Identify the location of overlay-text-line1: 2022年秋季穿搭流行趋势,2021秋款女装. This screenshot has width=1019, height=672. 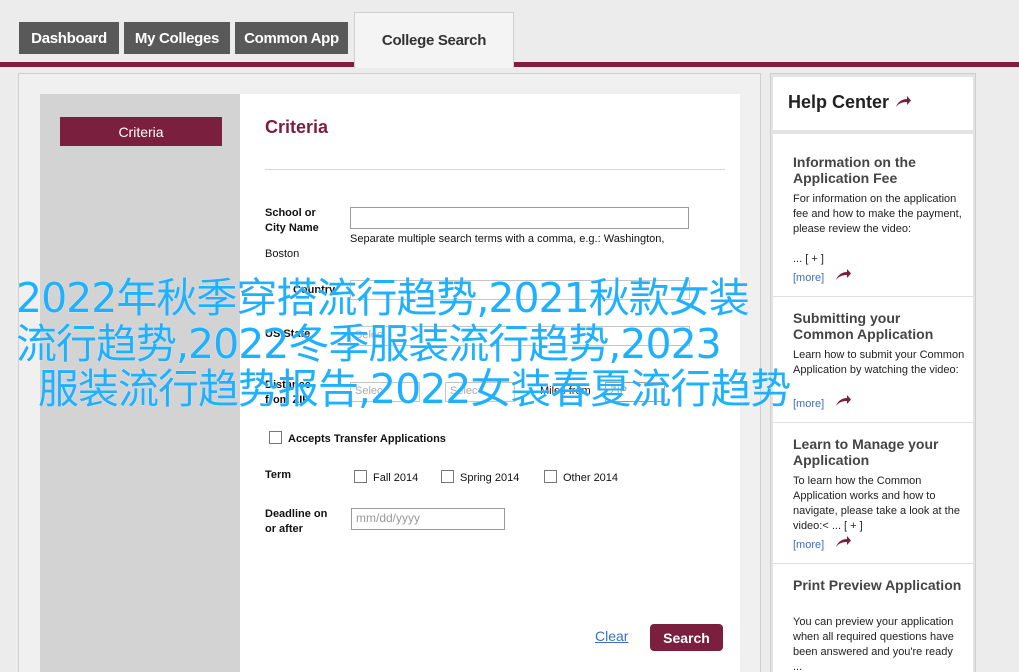
(383, 298).